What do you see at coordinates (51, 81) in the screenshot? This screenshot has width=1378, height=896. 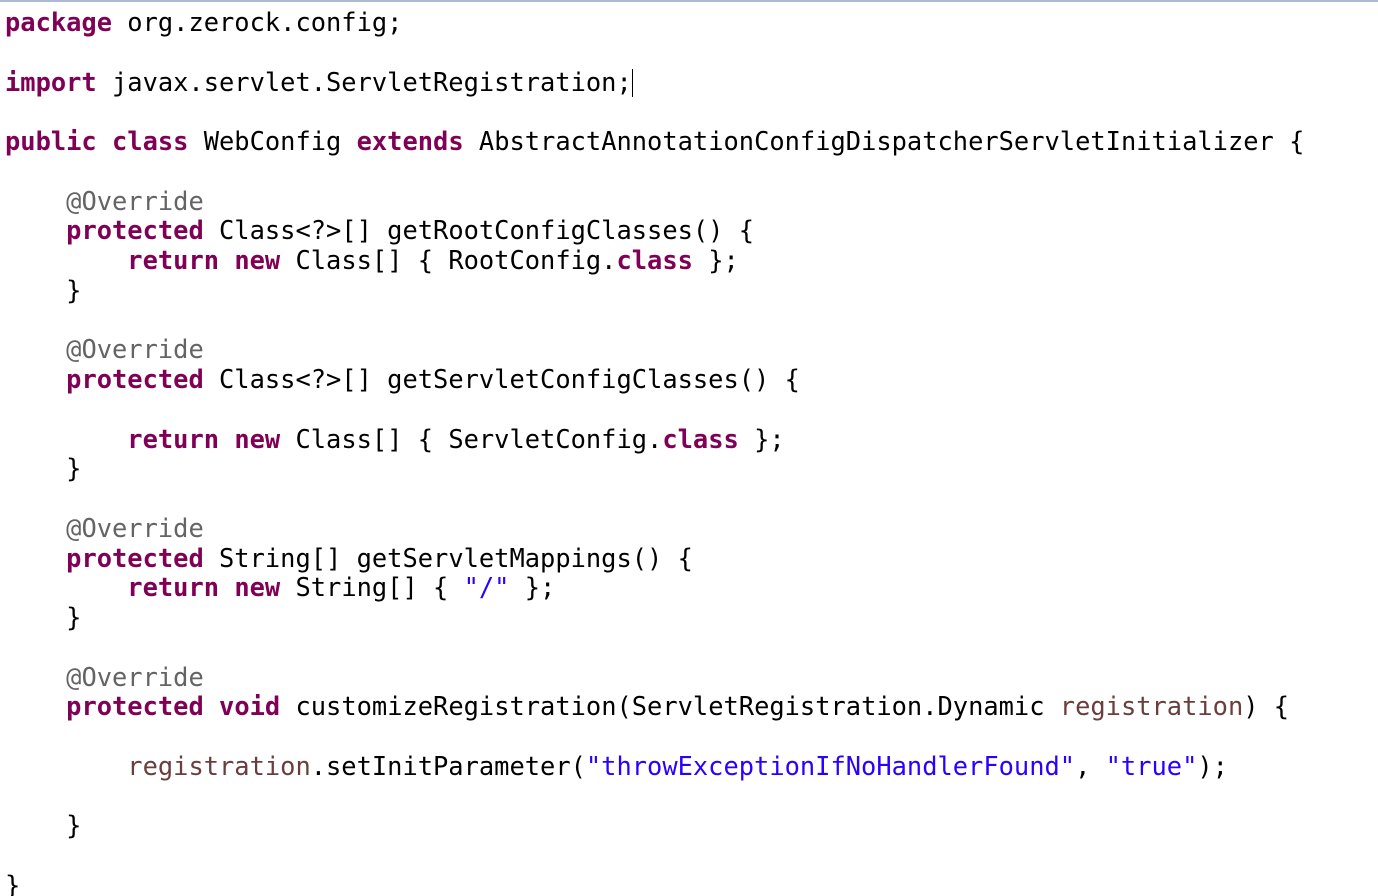 I see `keyword-token: import` at bounding box center [51, 81].